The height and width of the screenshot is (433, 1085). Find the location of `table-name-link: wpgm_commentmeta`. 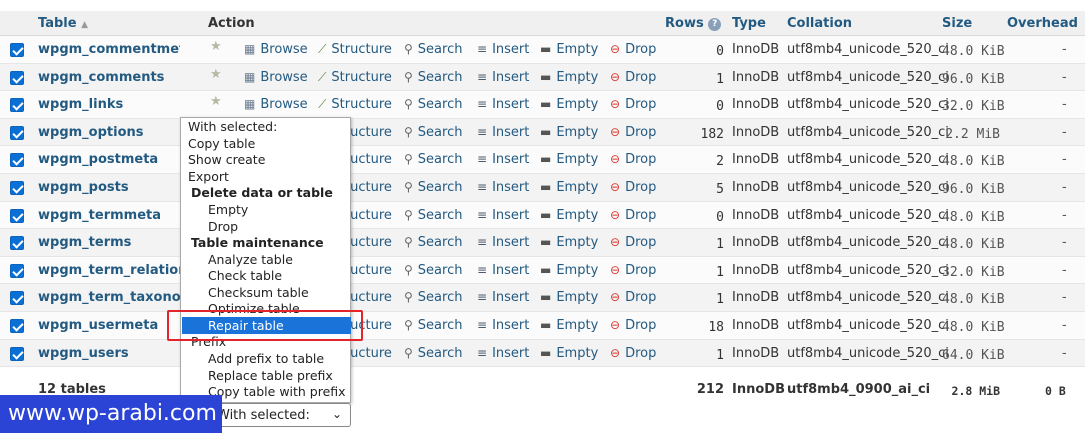

table-name-link: wpgm_commentmeta is located at coordinates (109, 49).